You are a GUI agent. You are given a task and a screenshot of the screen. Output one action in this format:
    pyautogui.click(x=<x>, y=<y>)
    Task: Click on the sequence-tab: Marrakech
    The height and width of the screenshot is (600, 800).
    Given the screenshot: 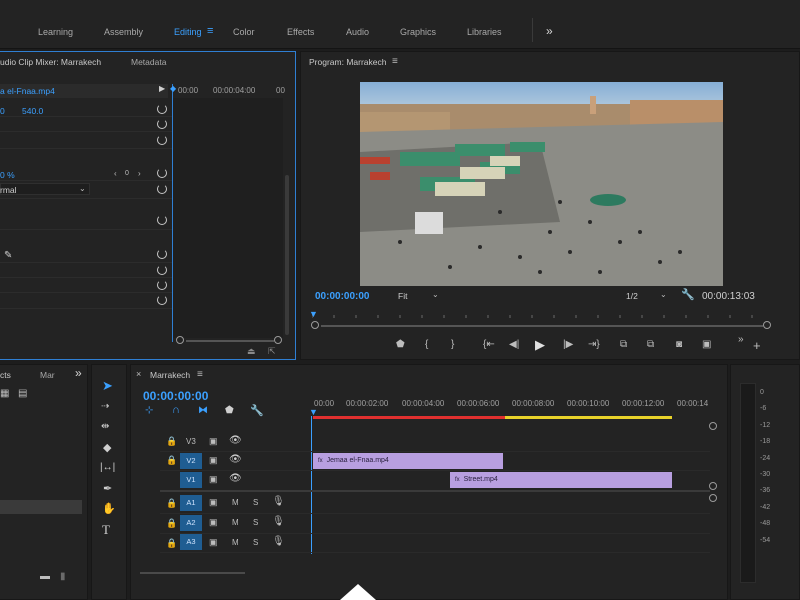 What is the action you would take?
    pyautogui.click(x=170, y=375)
    